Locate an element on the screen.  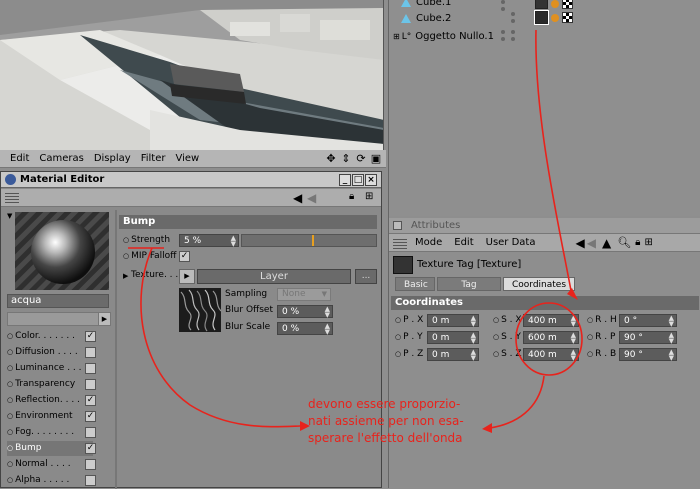
r-b-field: 90 ° ▲ ▼ is located at coordinates (648, 355).